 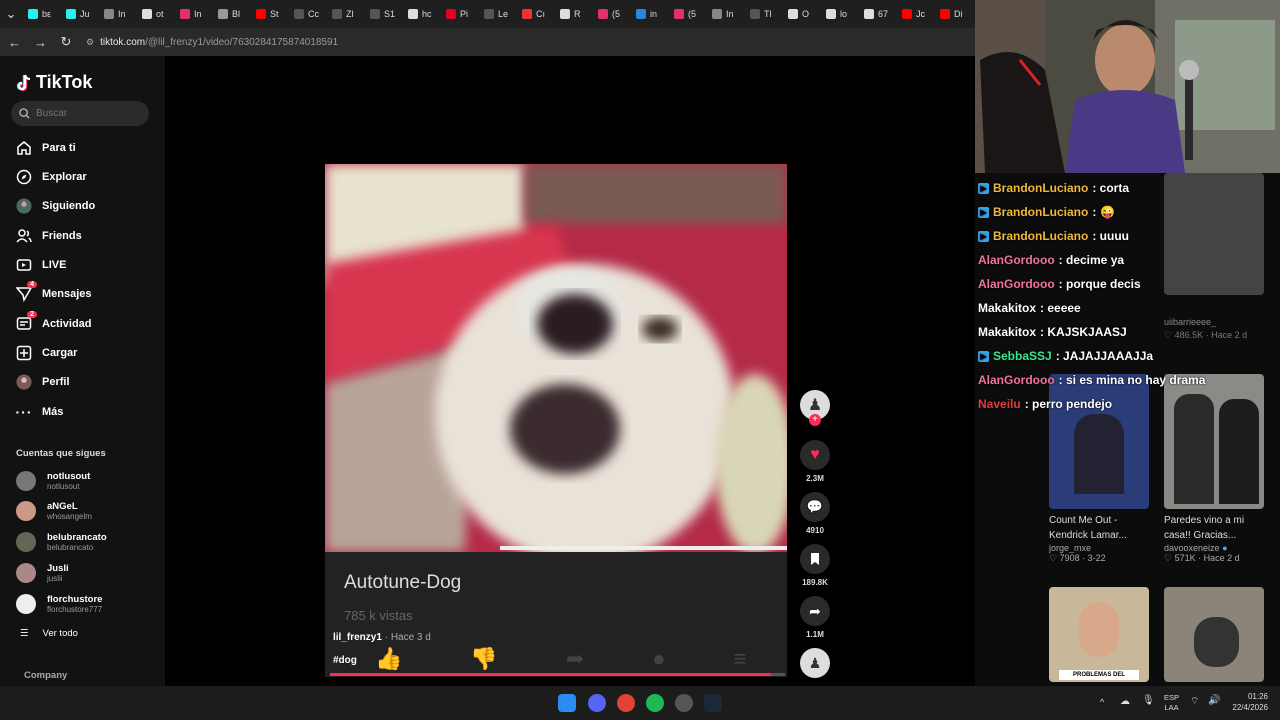 What do you see at coordinates (1206, 335) in the screenshot?
I see `suggested-meta-top: ♡ 486.5K · Hace 2 d` at bounding box center [1206, 335].